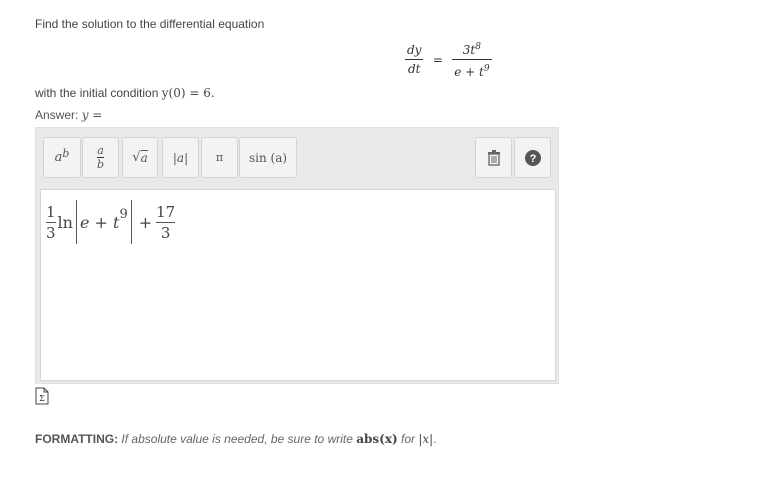 The width and height of the screenshot is (775, 502). I want to click on help-icon: ?, so click(532, 157).